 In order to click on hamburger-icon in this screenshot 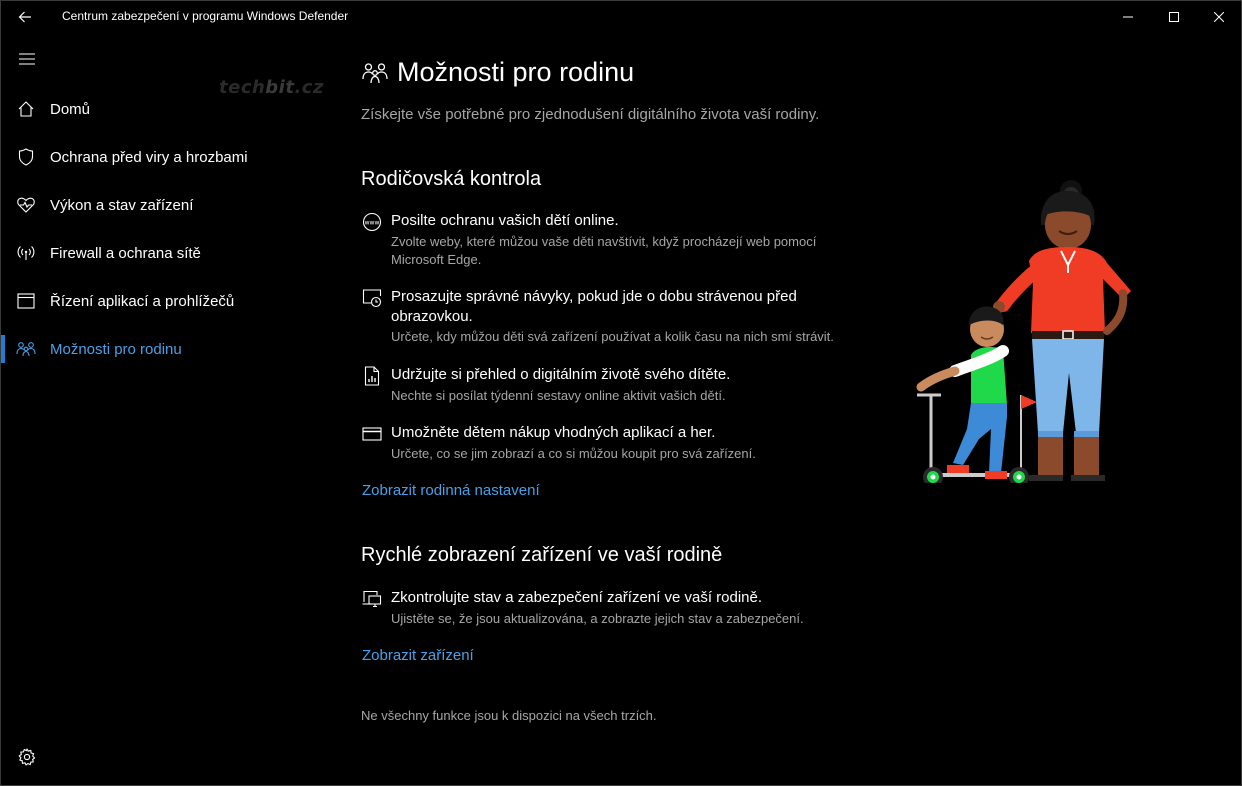, I will do `click(27, 59)`.